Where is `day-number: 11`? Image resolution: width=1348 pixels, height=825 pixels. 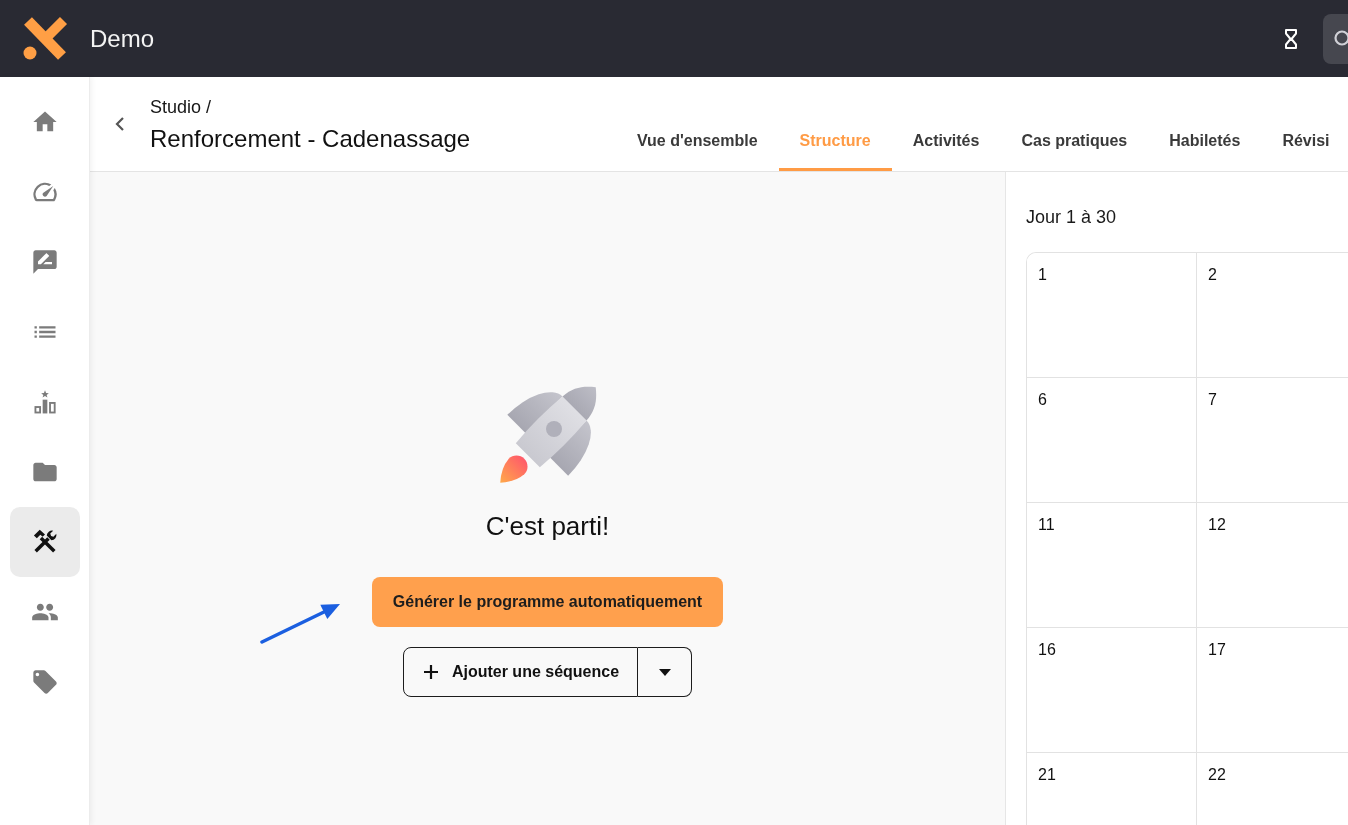
day-number: 11 is located at coordinates (1046, 525).